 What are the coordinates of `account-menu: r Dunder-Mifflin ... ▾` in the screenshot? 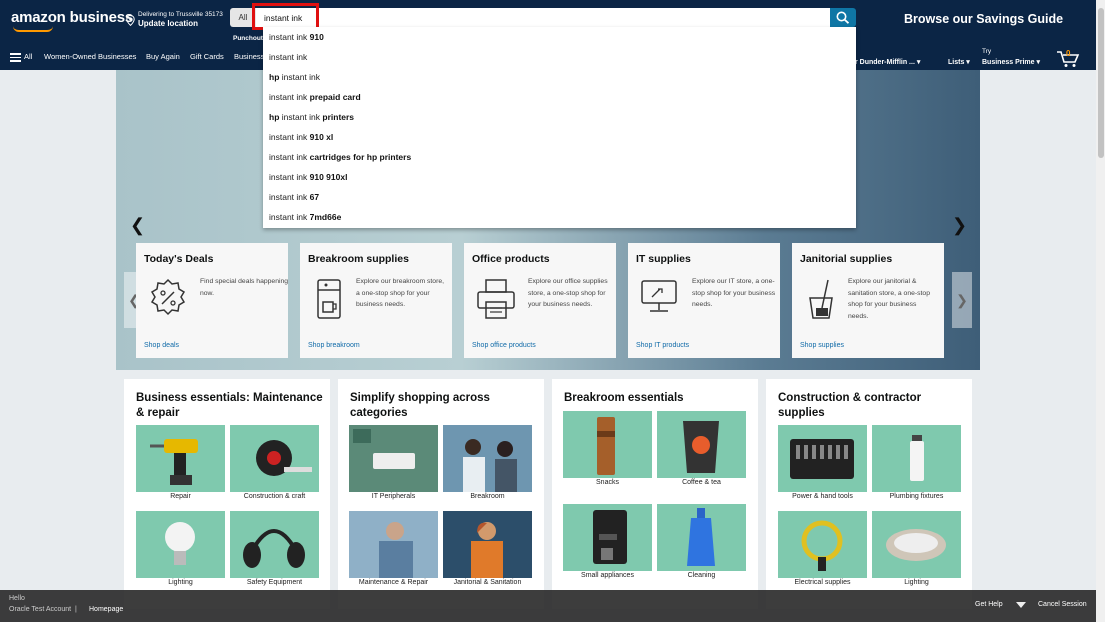 It's located at (887, 62).